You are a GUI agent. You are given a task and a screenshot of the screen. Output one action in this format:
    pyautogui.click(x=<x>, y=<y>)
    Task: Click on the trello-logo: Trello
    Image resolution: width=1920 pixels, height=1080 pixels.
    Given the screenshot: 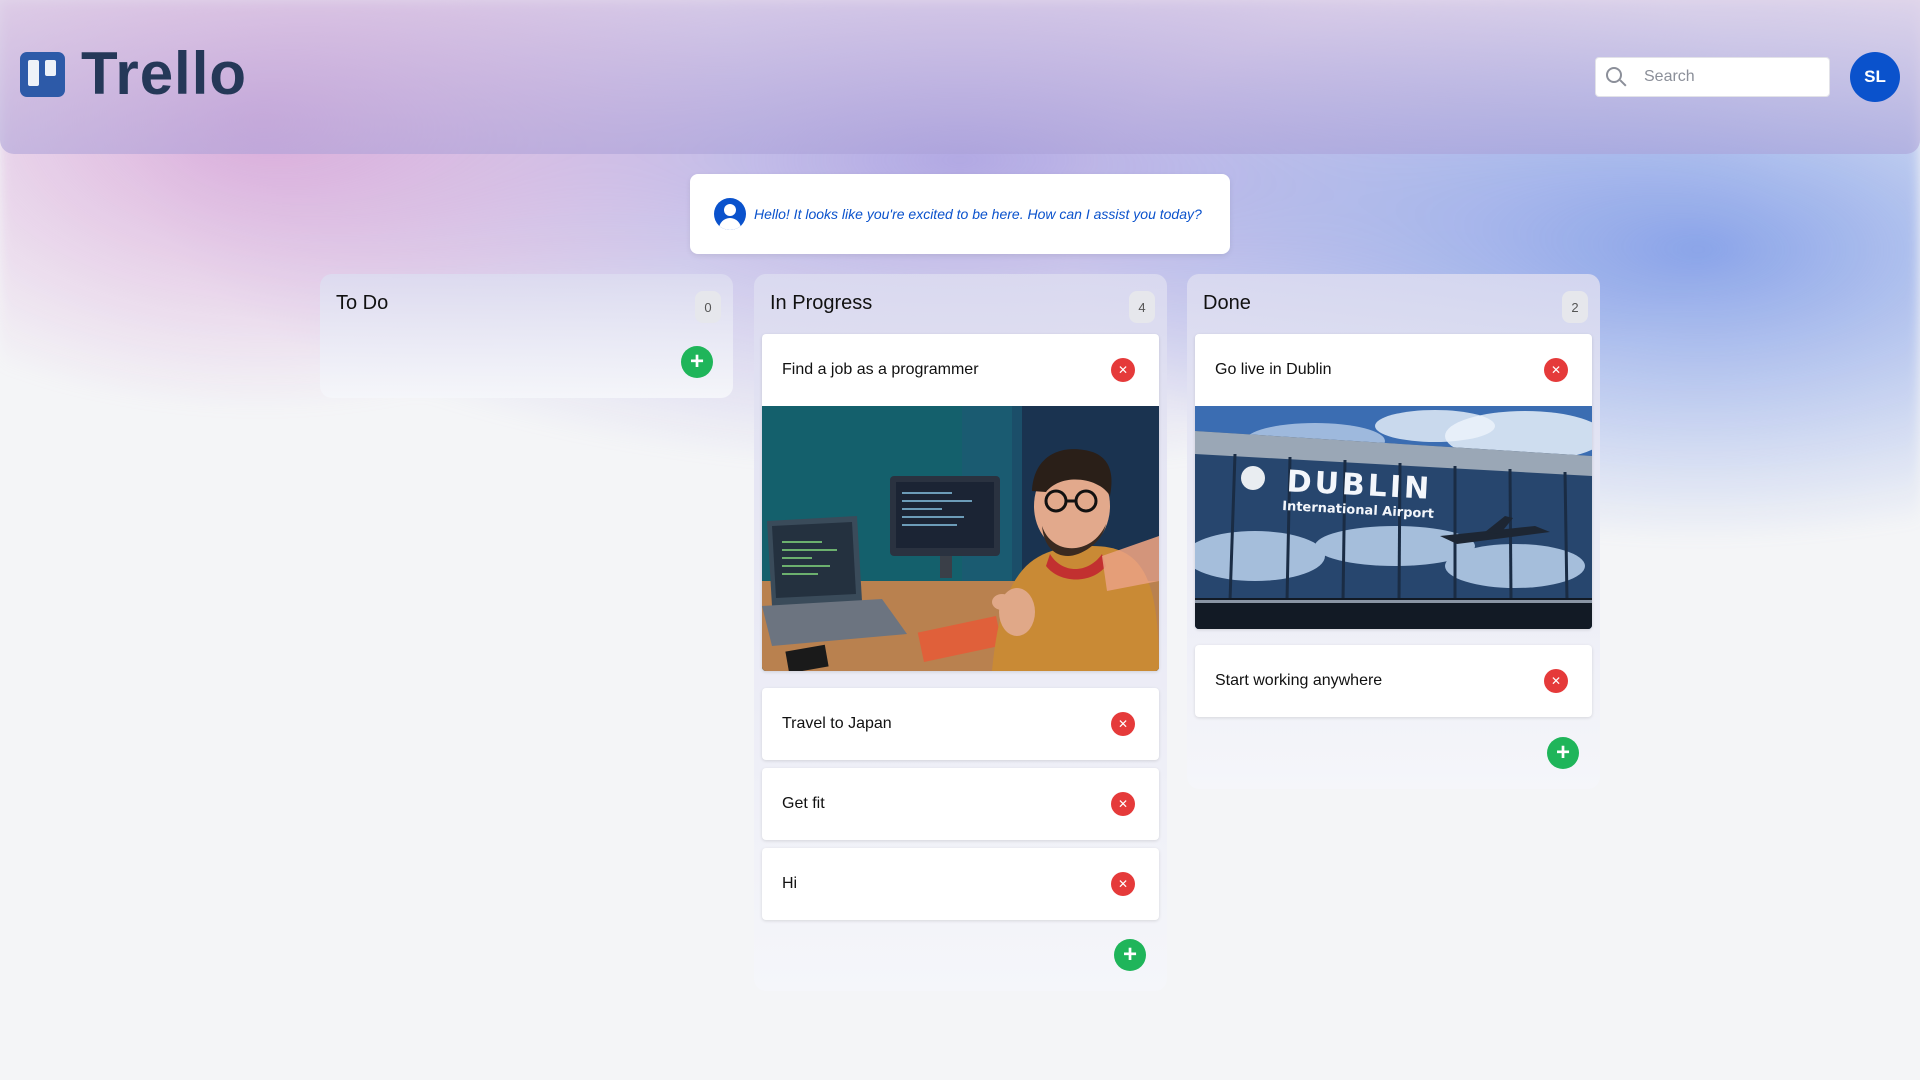 What is the action you would take?
    pyautogui.click(x=133, y=74)
    